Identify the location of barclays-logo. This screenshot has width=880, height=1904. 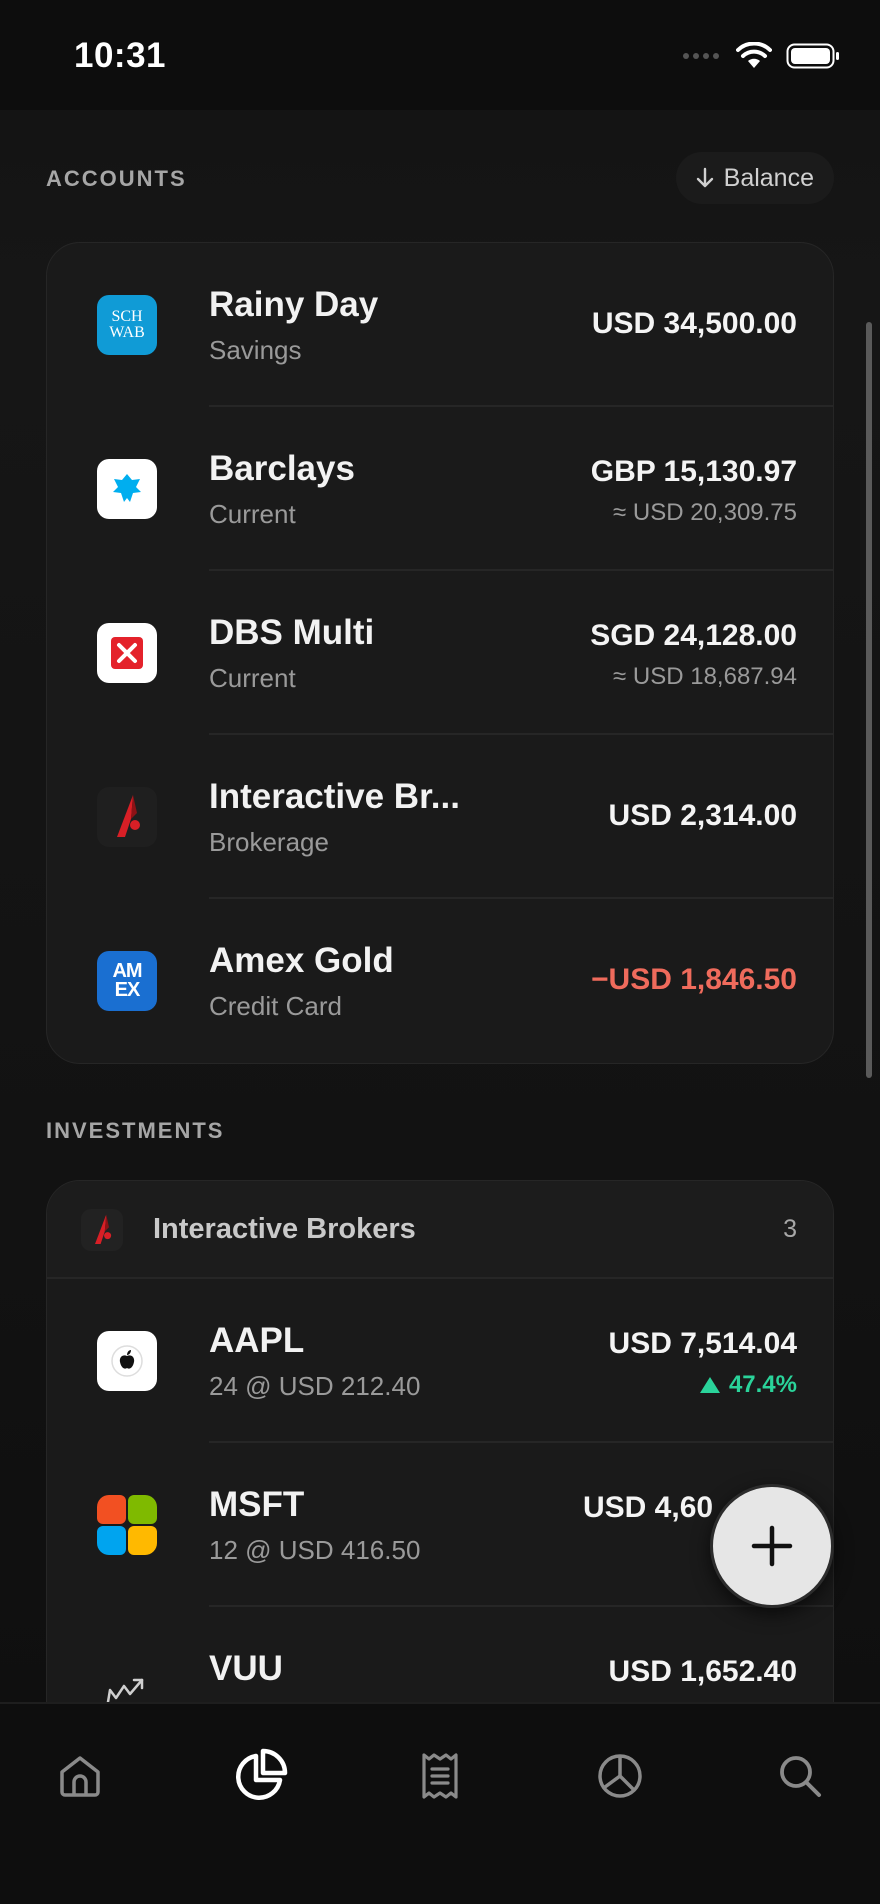
(127, 489).